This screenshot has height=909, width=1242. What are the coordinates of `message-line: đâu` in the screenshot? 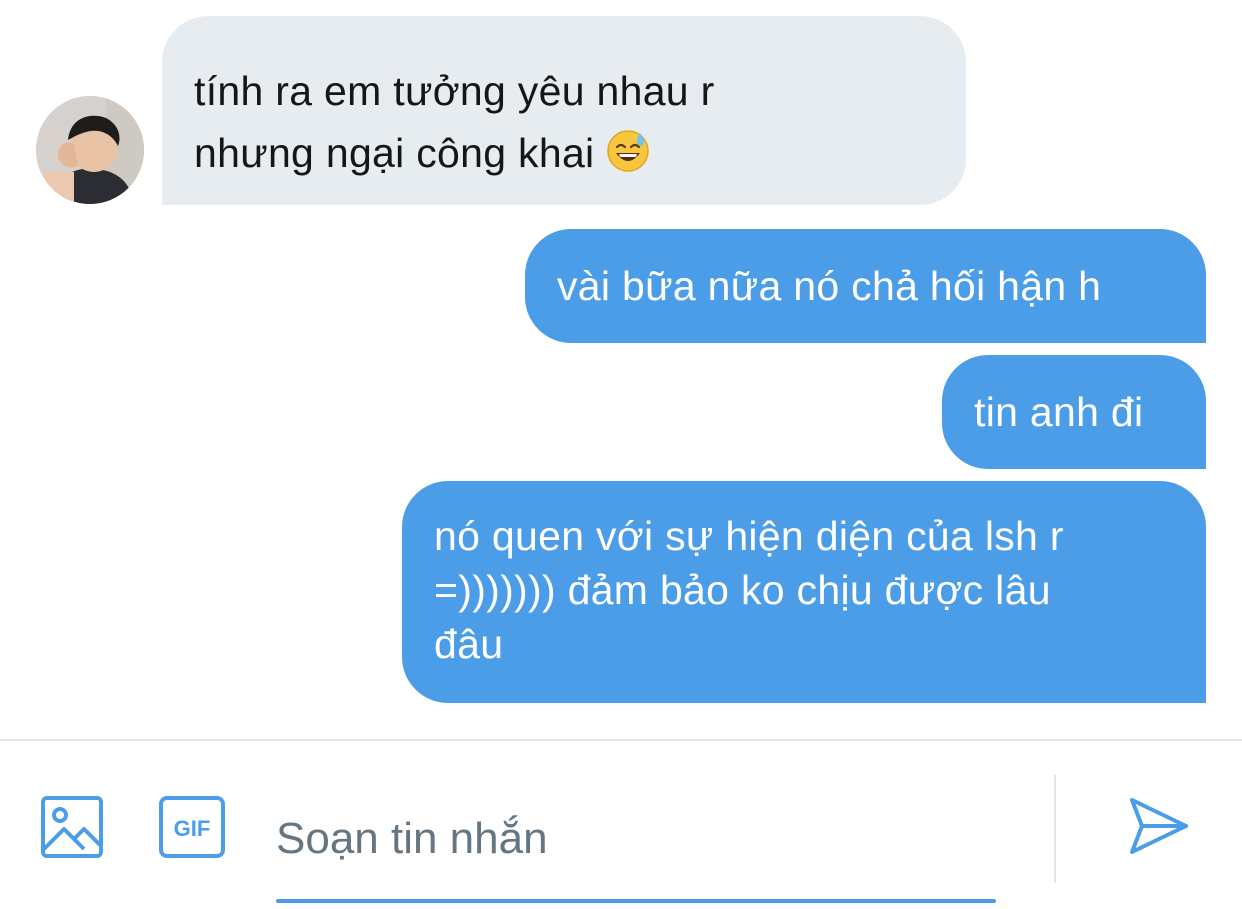 It's located at (469, 644).